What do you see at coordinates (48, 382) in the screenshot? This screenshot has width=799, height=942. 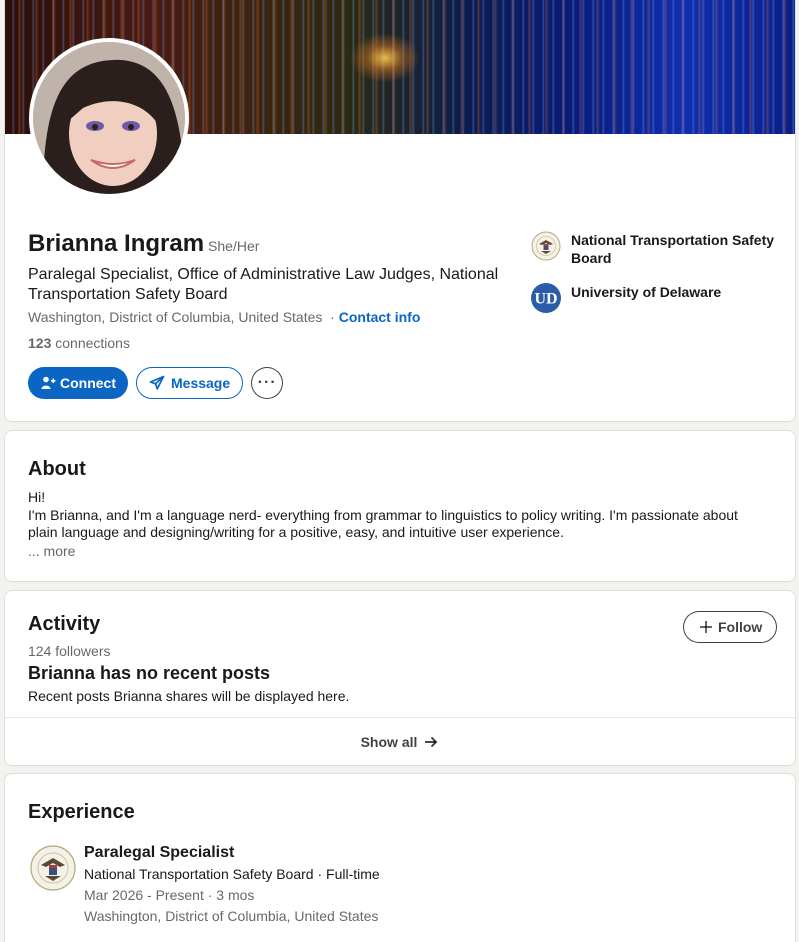 I see `add-person-icon` at bounding box center [48, 382].